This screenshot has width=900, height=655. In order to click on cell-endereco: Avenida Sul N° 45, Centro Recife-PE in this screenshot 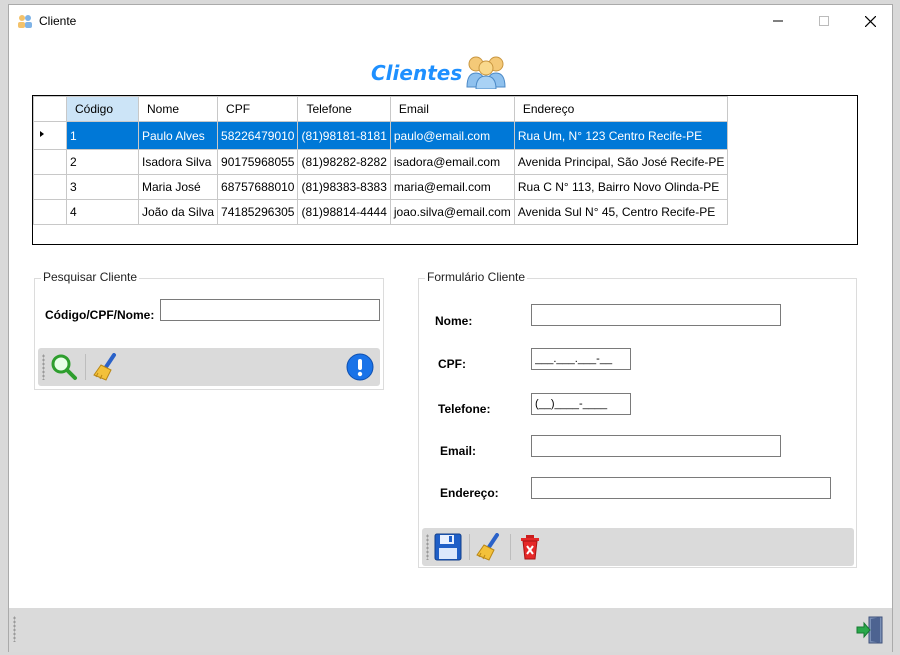, I will do `click(621, 212)`.